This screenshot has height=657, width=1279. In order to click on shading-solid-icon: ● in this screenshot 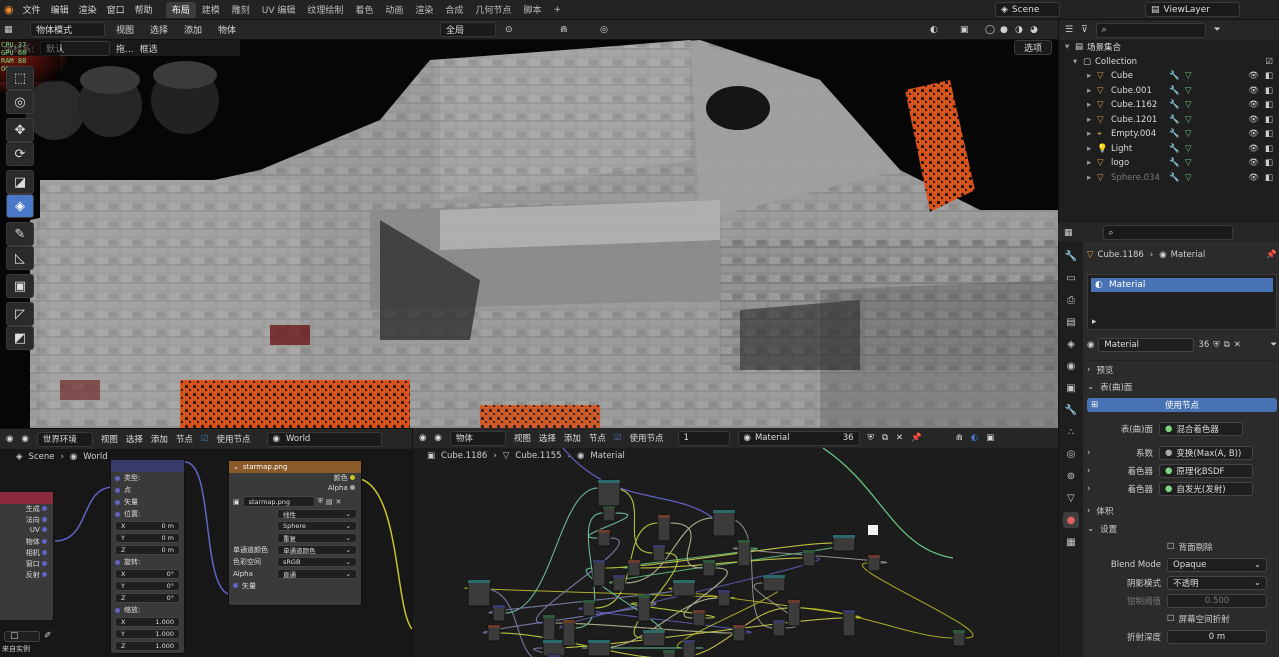, I will do `click(1004, 30)`.